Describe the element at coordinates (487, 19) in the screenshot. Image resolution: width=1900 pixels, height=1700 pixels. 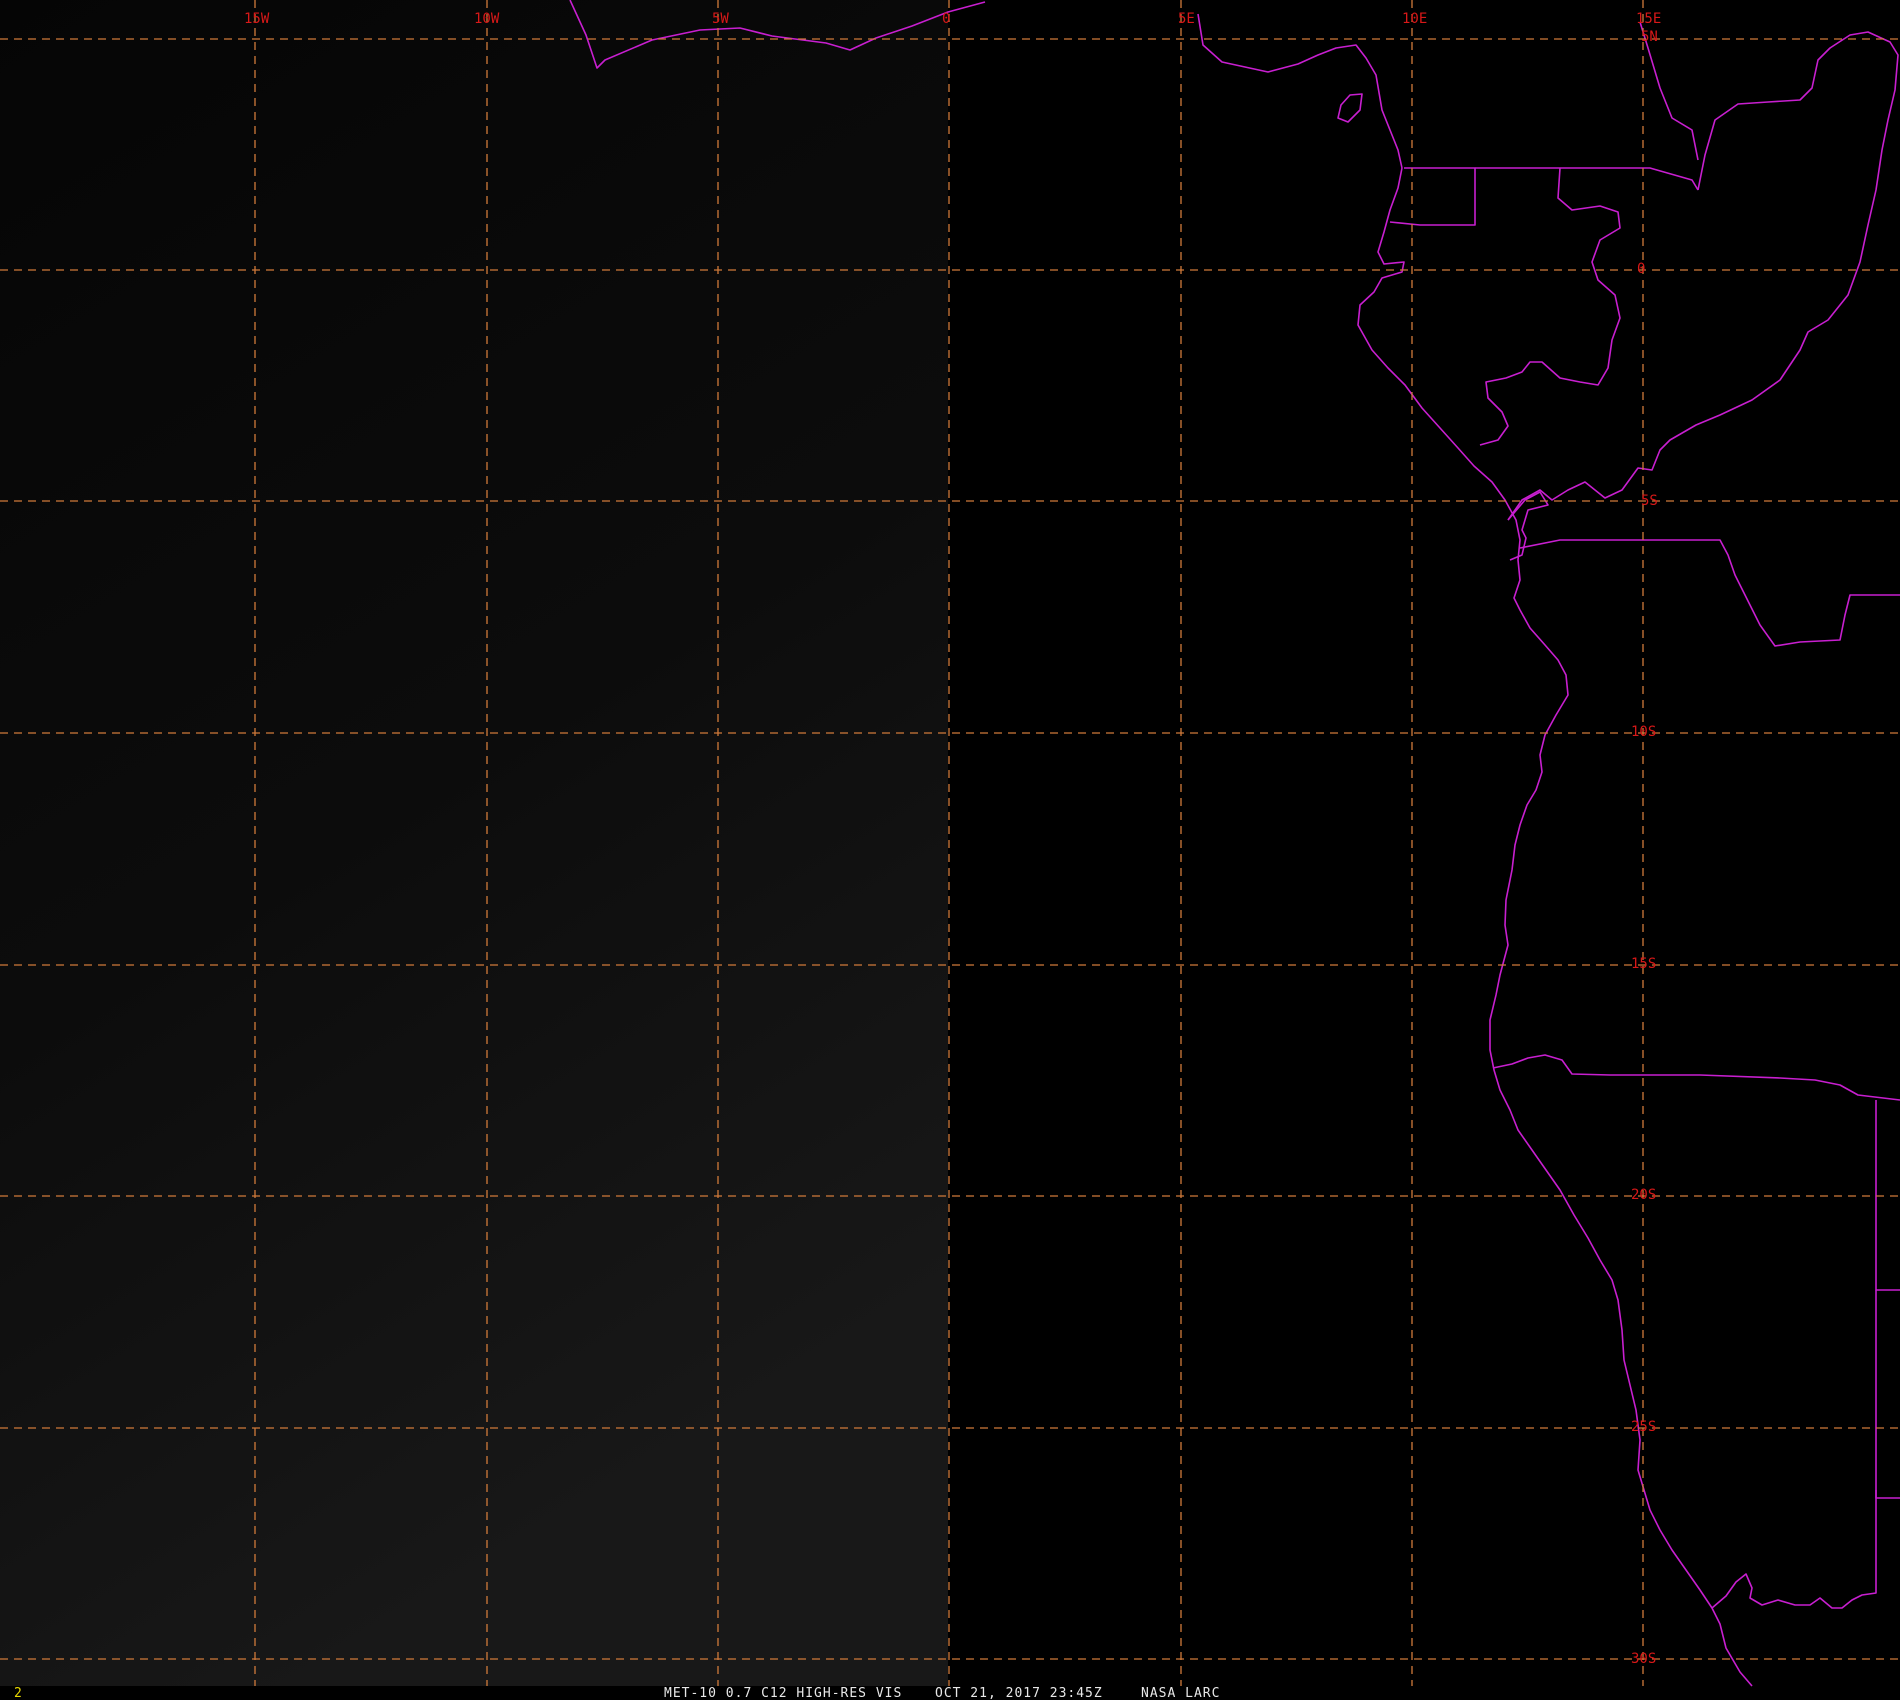
I see `lon-label-10w: 10W` at that location.